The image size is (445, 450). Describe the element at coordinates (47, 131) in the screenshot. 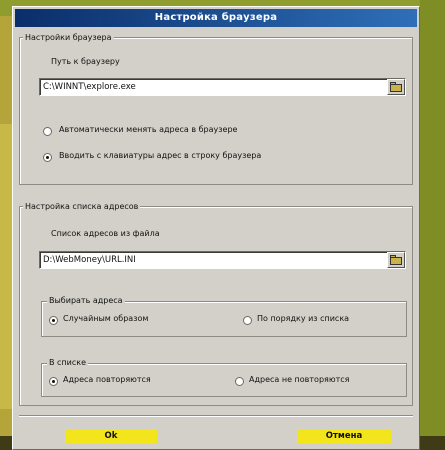

I see `radio-auto-change` at that location.